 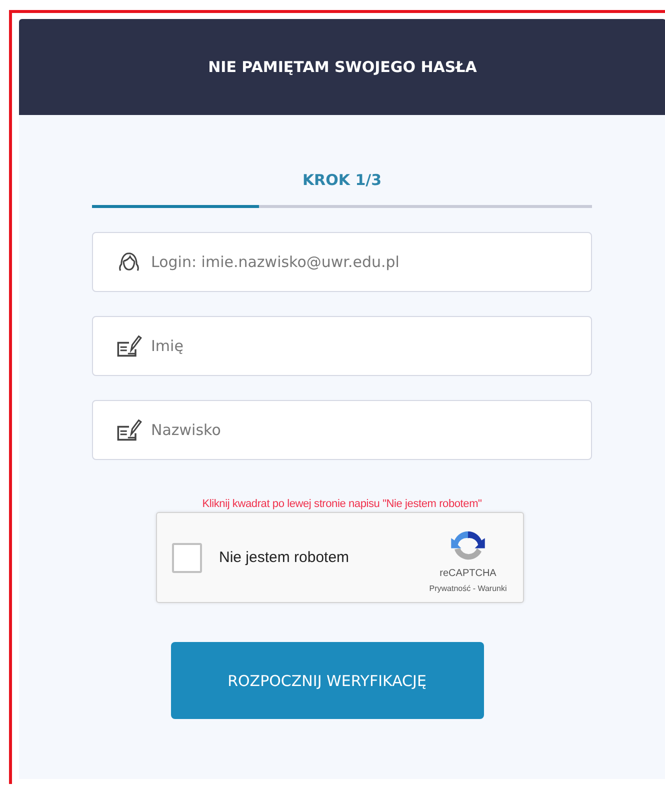 What do you see at coordinates (468, 588) in the screenshot?
I see `captcha-links: Prywatność - Warunki` at bounding box center [468, 588].